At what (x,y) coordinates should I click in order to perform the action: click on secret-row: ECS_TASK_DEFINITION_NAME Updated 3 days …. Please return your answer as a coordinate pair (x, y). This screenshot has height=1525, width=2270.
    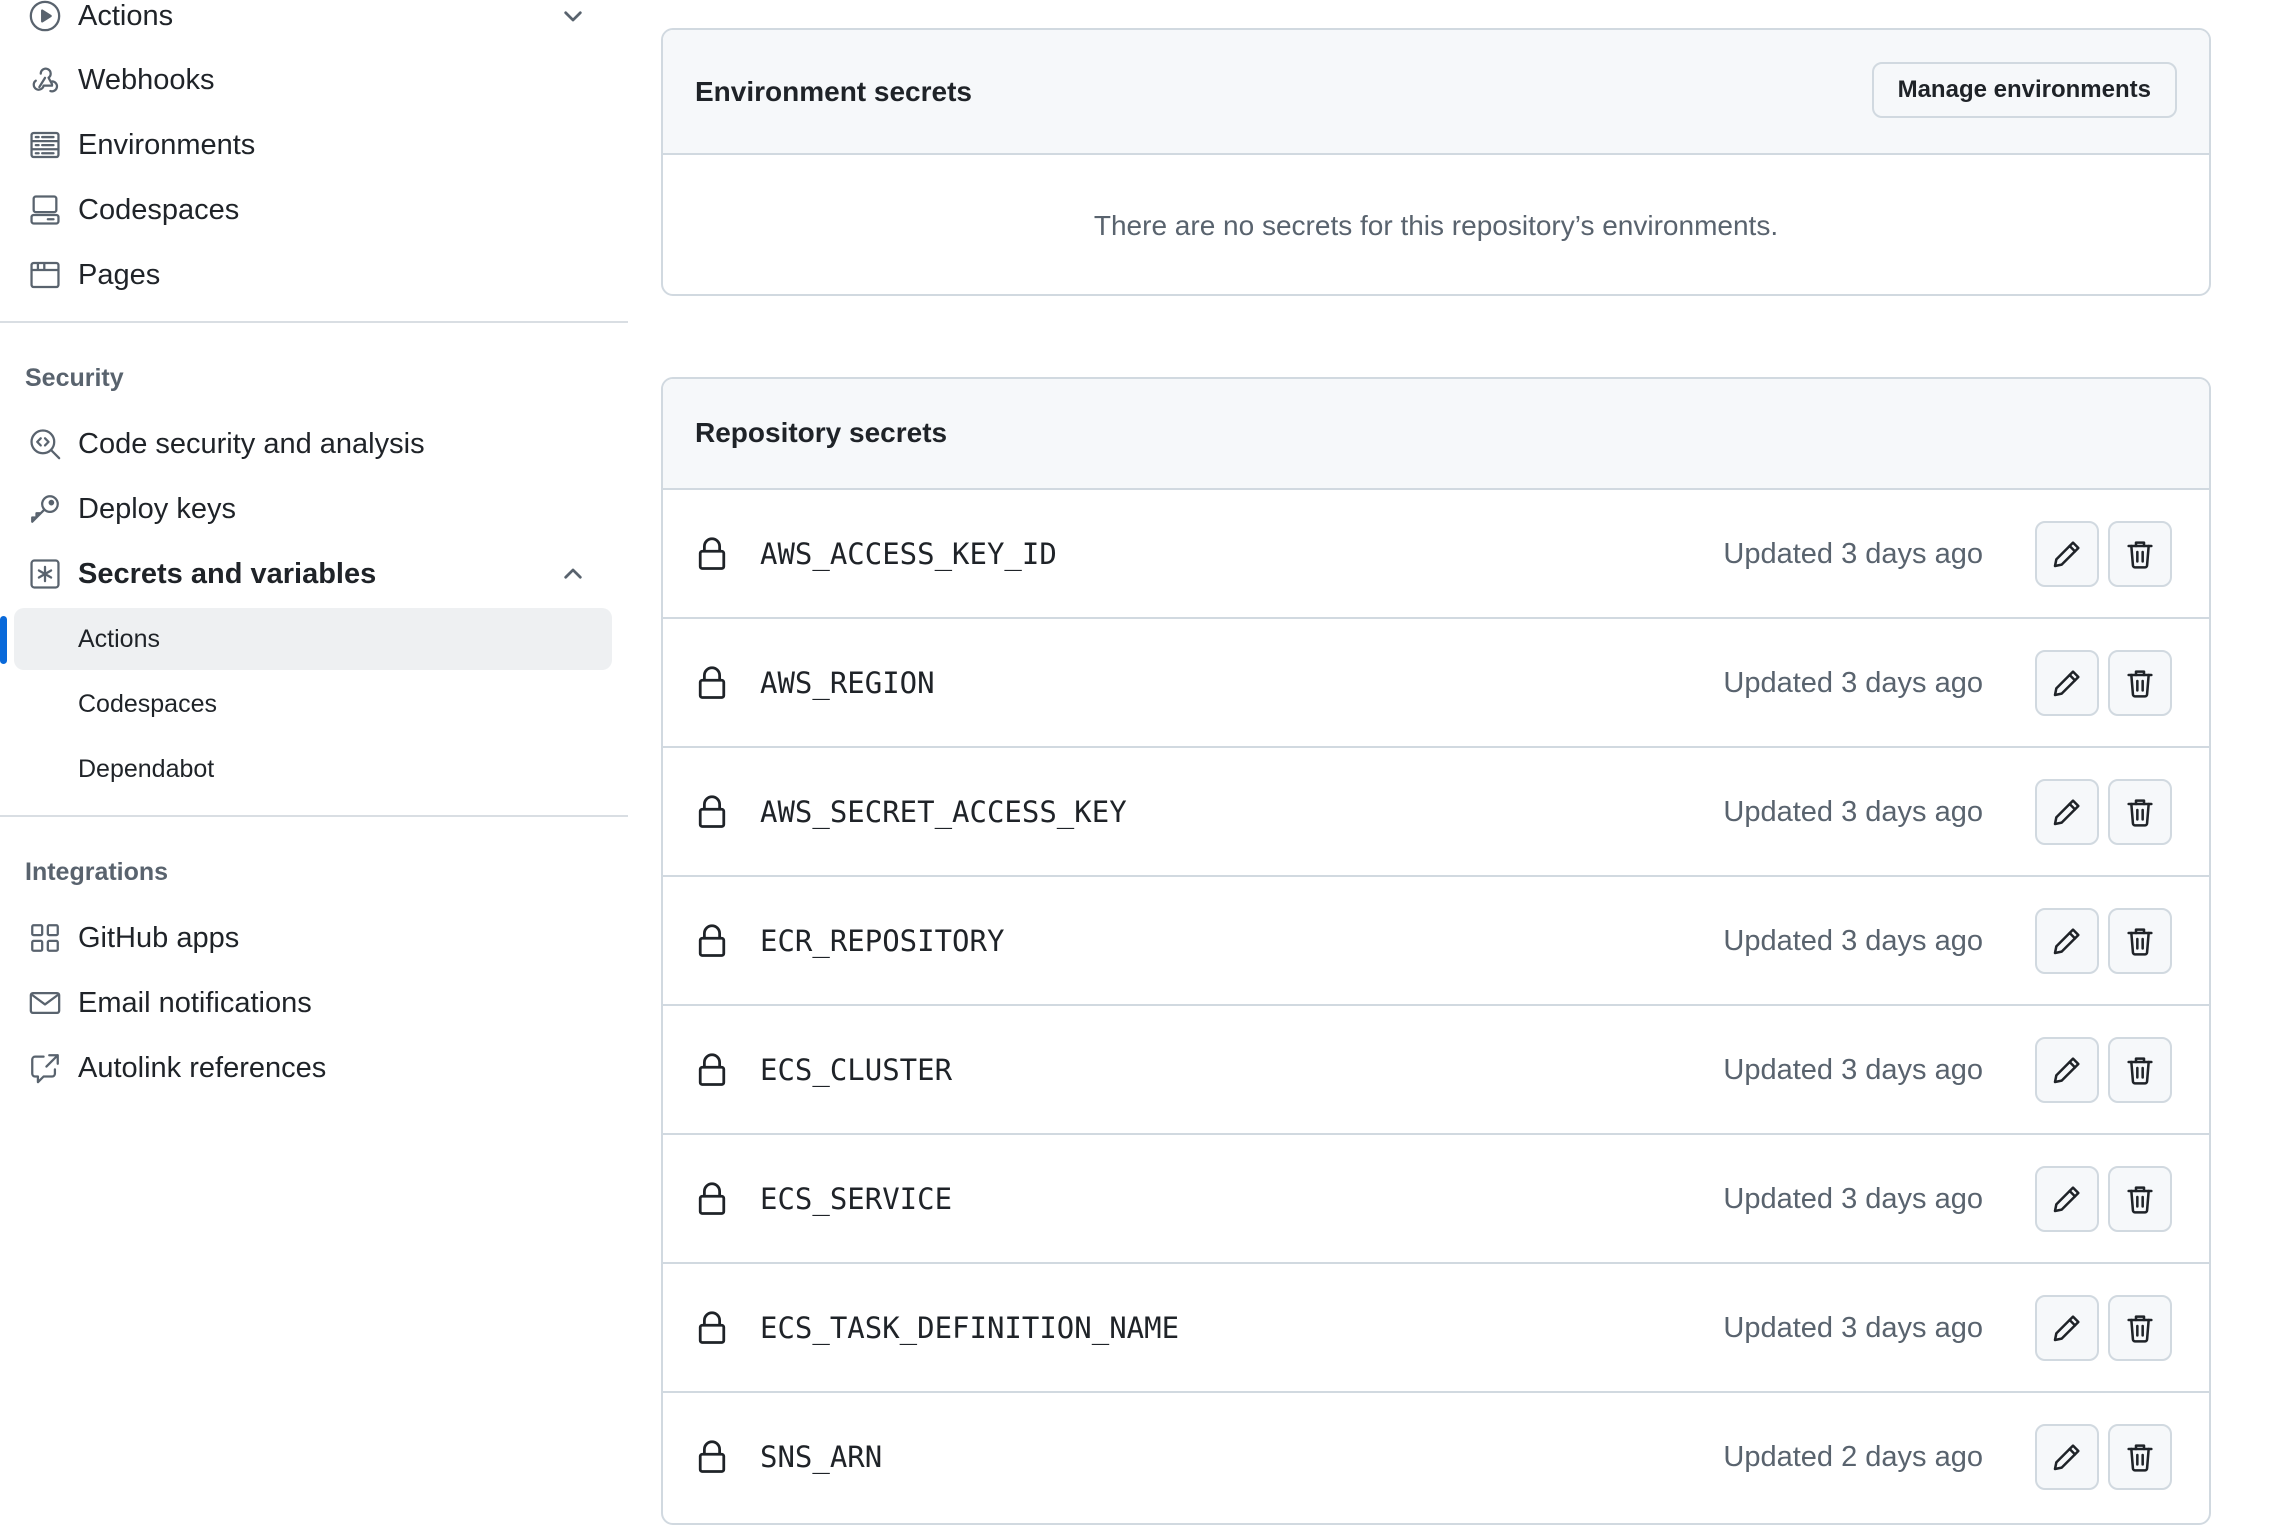
    Looking at the image, I should click on (1436, 1326).